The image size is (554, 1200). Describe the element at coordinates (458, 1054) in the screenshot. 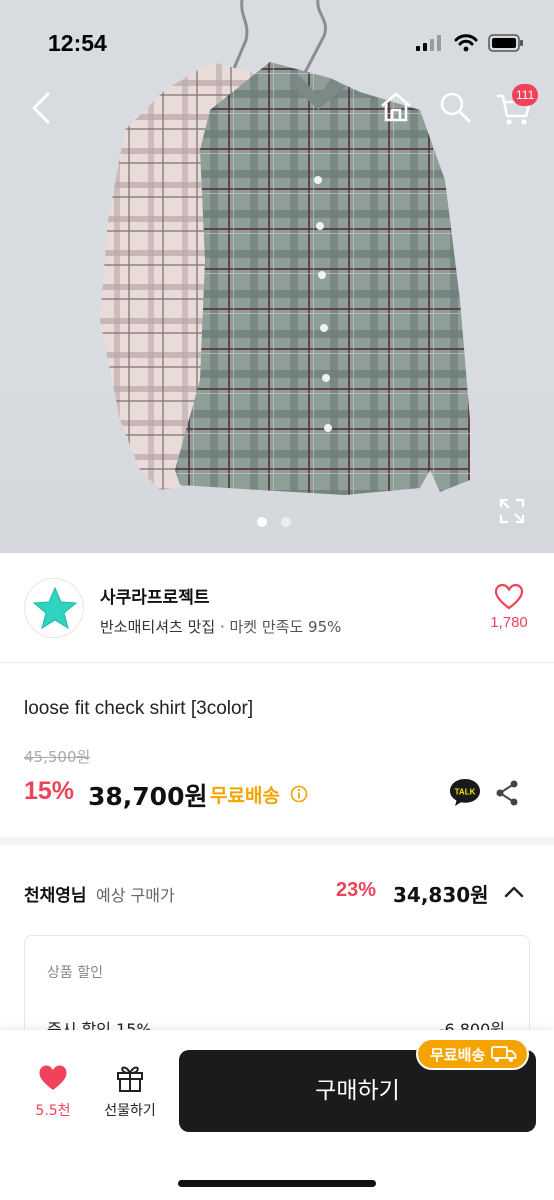

I see `free-shipping-badge-label: 무료배송` at that location.